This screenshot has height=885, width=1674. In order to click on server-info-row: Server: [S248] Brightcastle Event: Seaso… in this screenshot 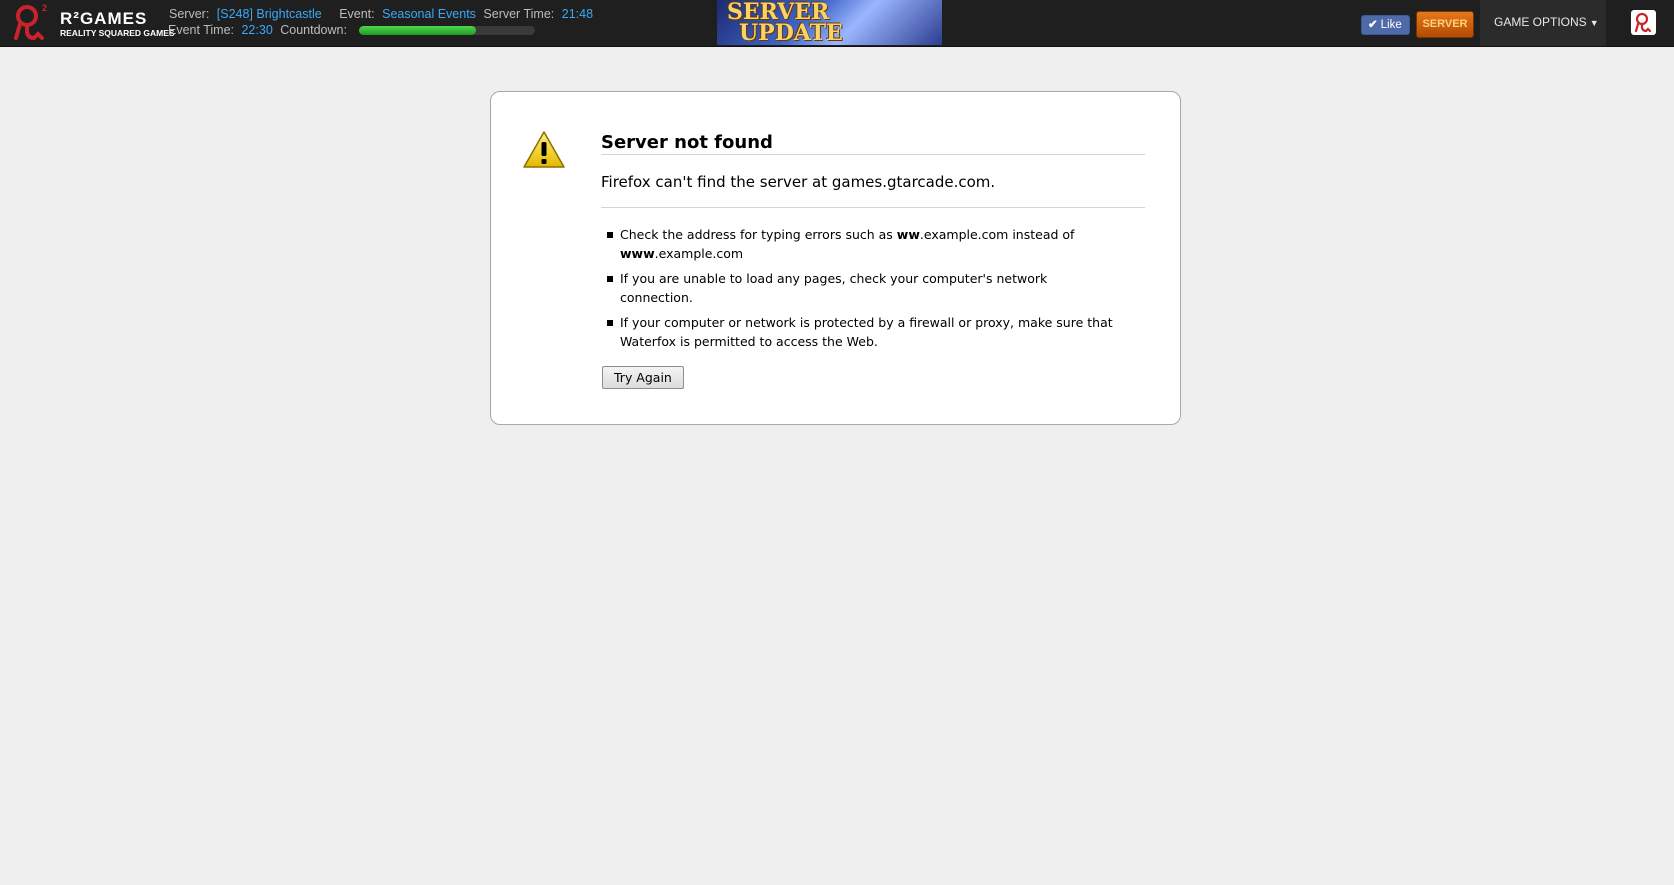, I will do `click(383, 14)`.